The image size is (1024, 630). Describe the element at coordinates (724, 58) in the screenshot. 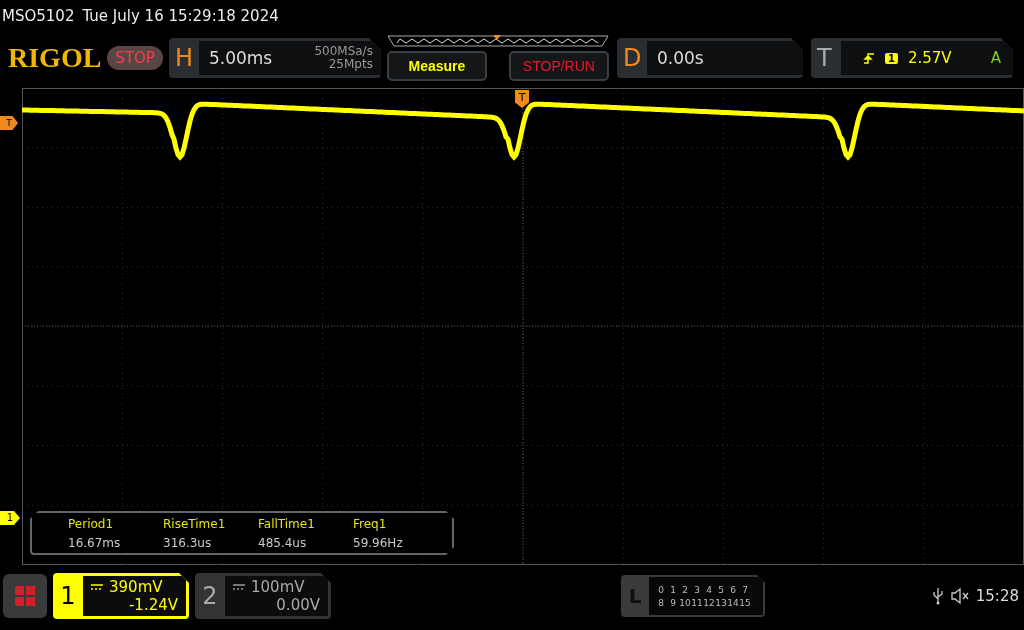

I see `delay-value: 0.00s` at that location.